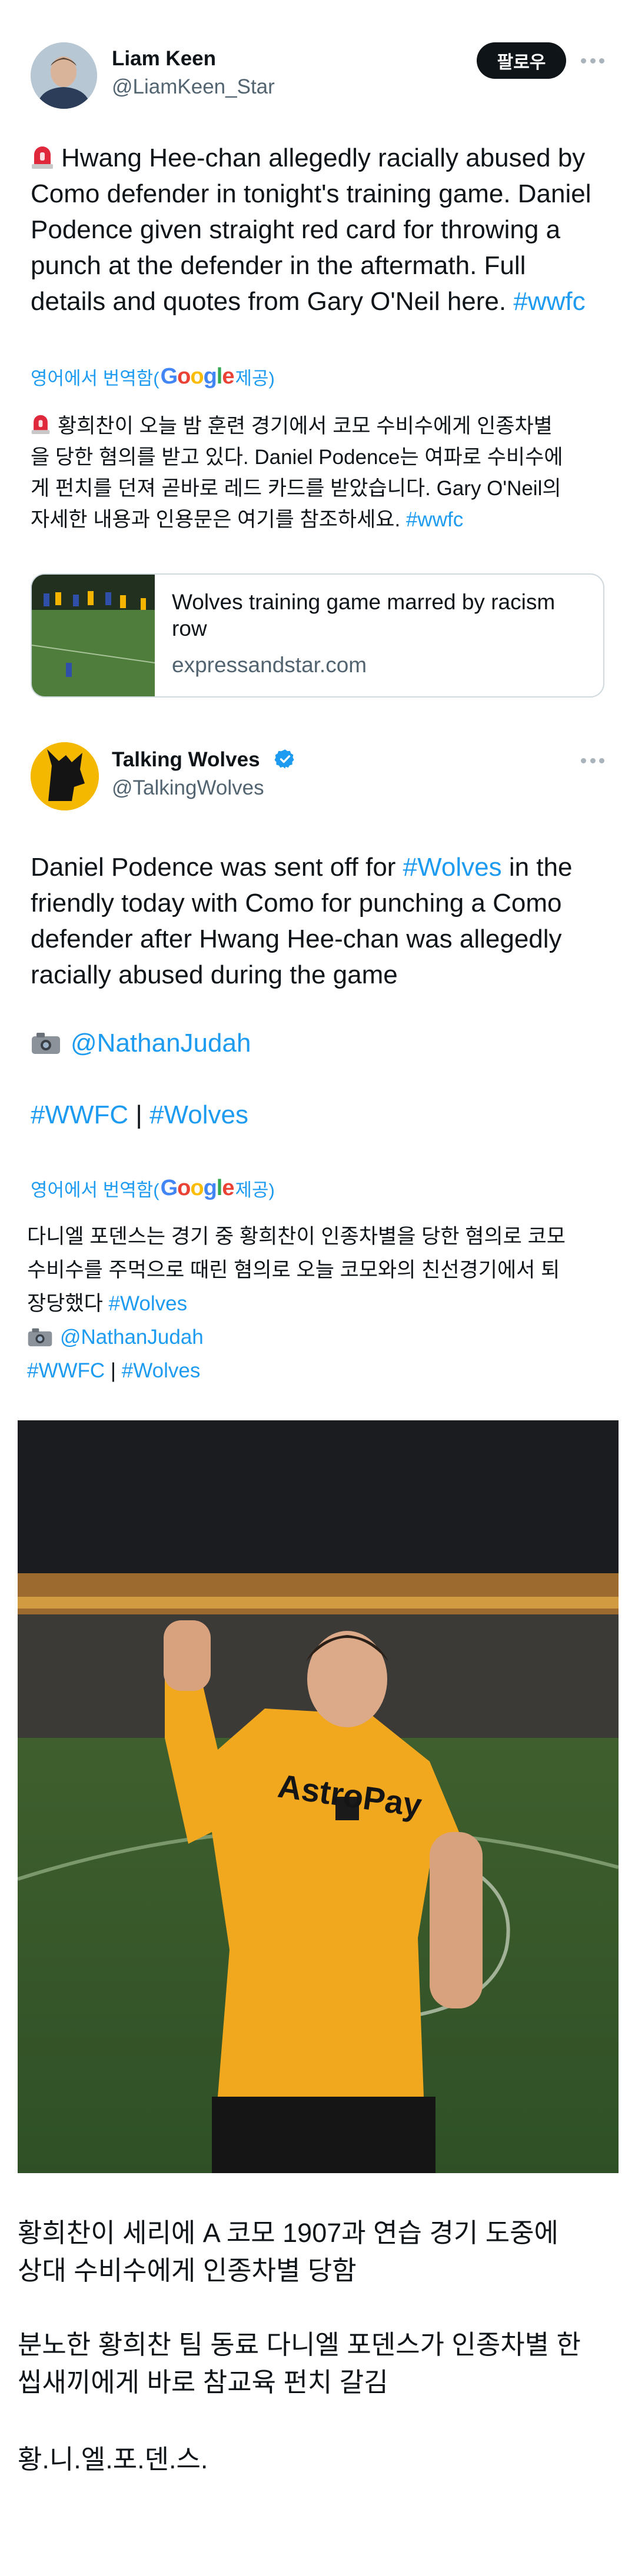 This screenshot has width=635, height=2576. I want to click on caption-line: 씹새끼에게 바로 참교육 펀치 갈김, so click(203, 2382).